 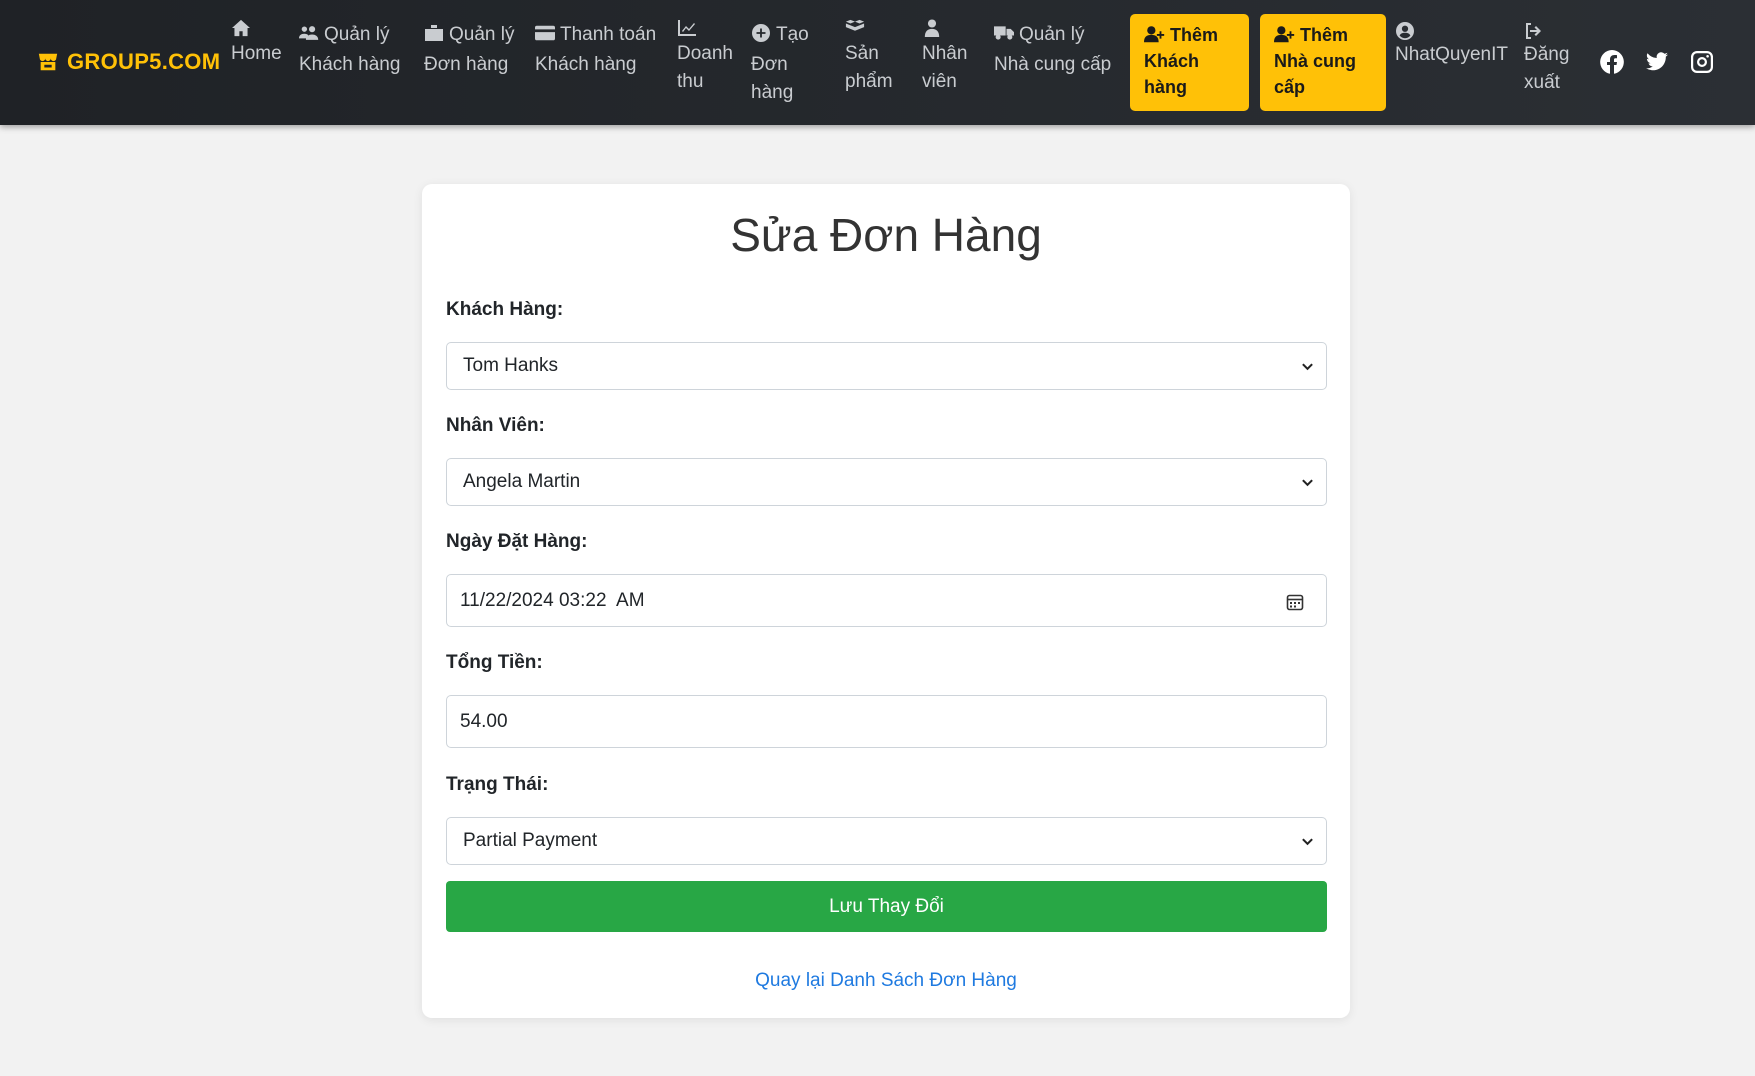 I want to click on nav-manage-orders-line1: Quản lý, so click(x=482, y=34).